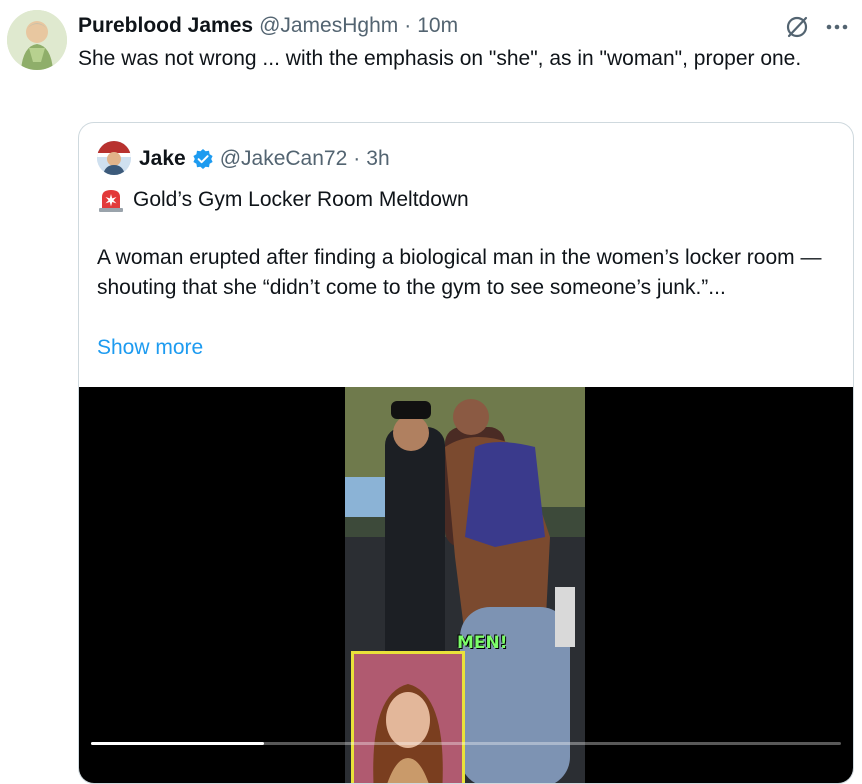 The image size is (862, 784). Describe the element at coordinates (817, 29) in the screenshot. I see `post-actions` at that location.